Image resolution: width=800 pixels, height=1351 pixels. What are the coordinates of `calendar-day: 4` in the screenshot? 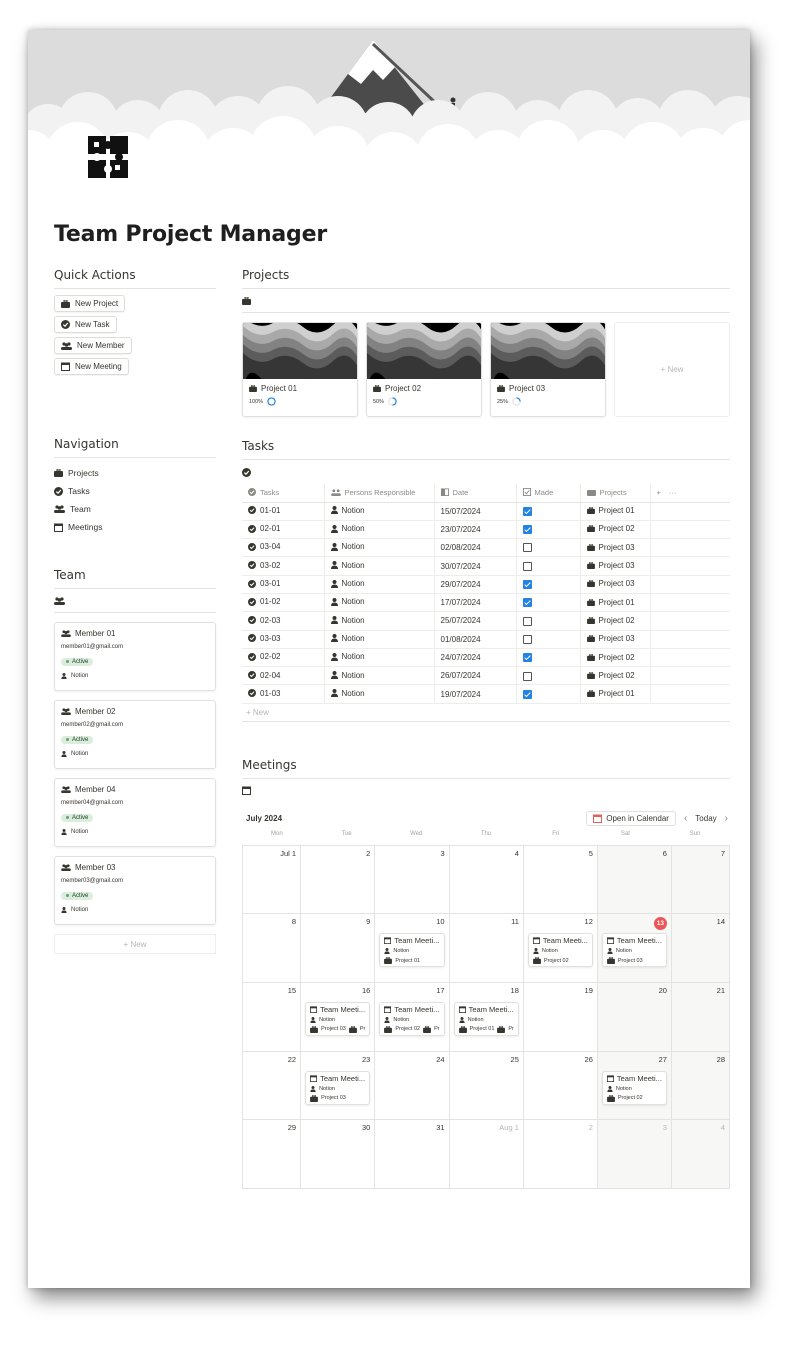 It's located at (700, 1154).